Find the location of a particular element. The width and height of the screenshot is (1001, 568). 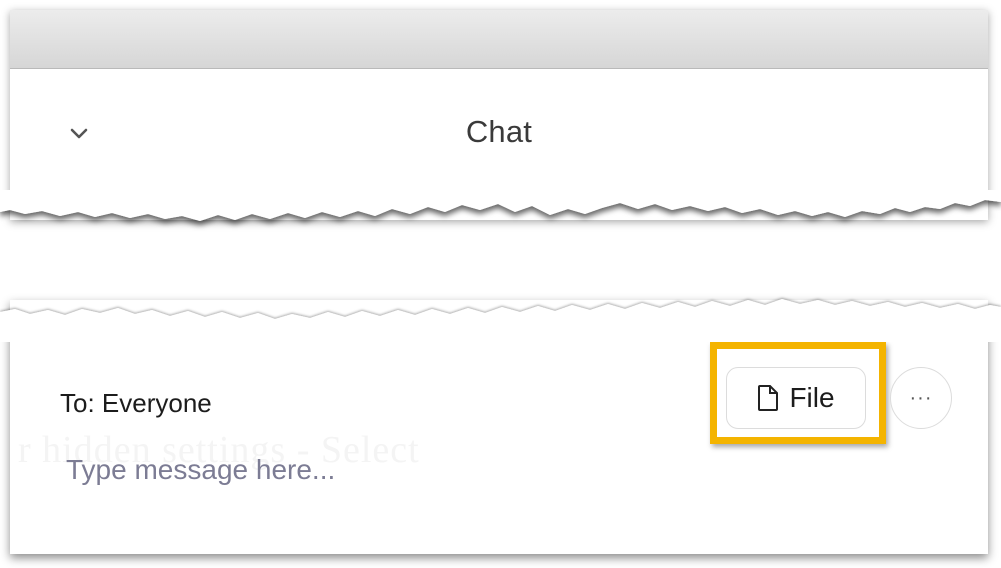

more-options-button: ··· is located at coordinates (921, 398).